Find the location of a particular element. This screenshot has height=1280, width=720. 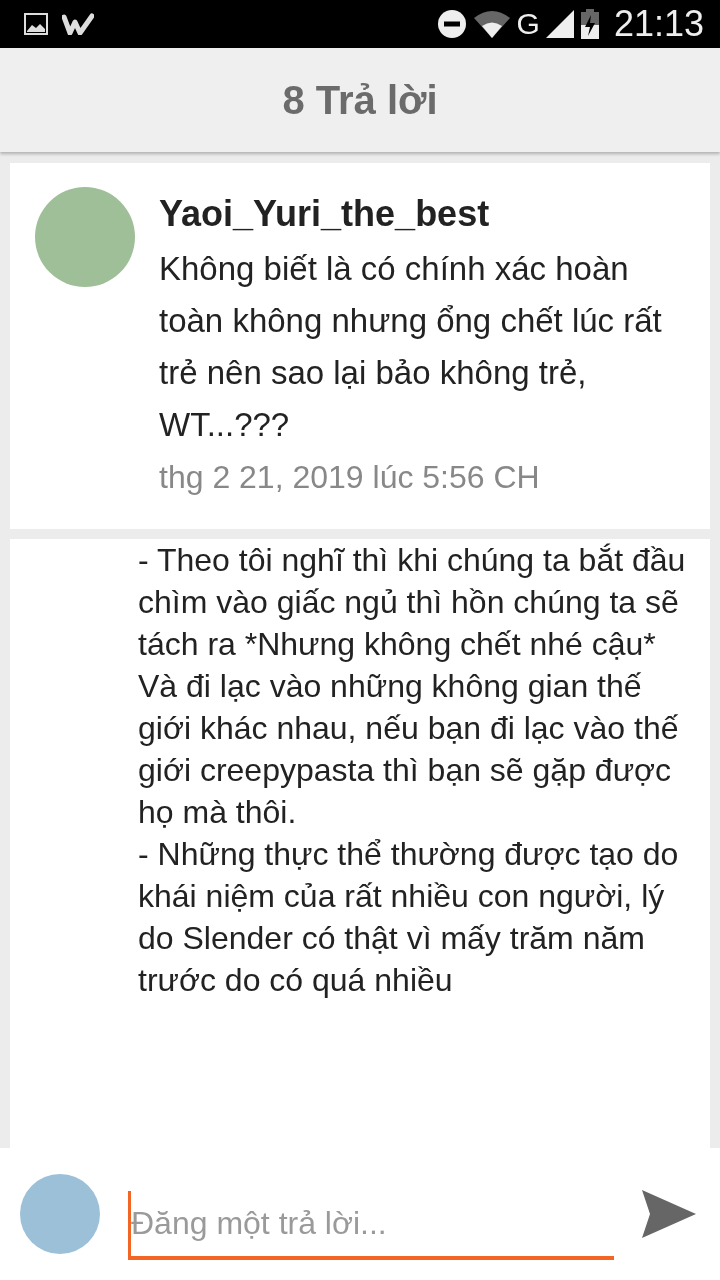

signal-icon is located at coordinates (559, 24).